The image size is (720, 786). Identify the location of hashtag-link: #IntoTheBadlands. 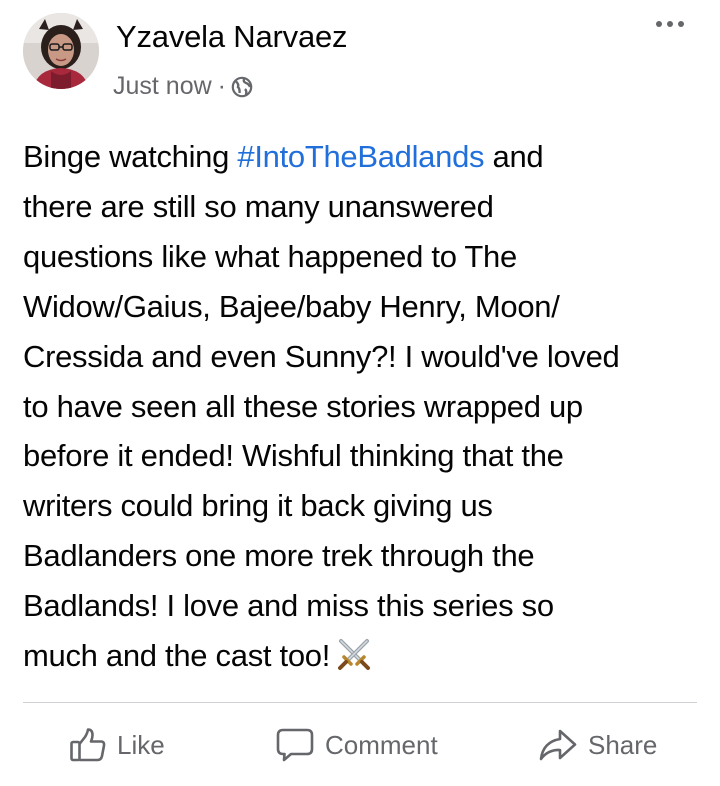
(360, 156).